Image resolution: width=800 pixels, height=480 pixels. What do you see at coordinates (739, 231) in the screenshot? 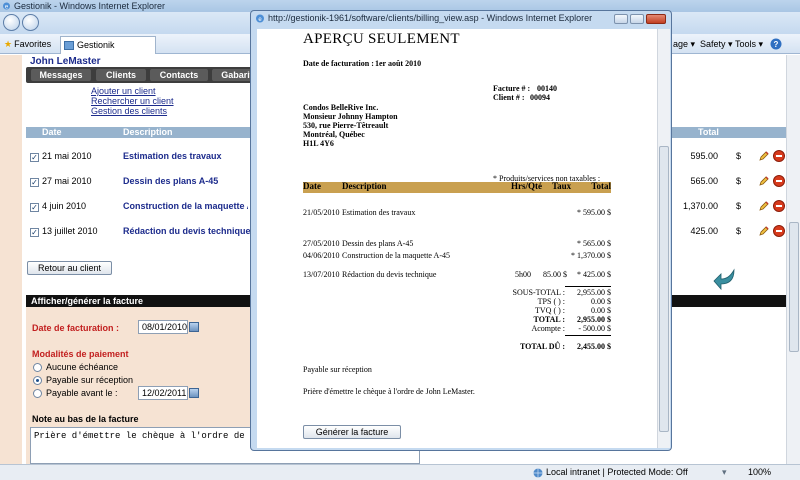
I see `row-currency: $` at bounding box center [739, 231].